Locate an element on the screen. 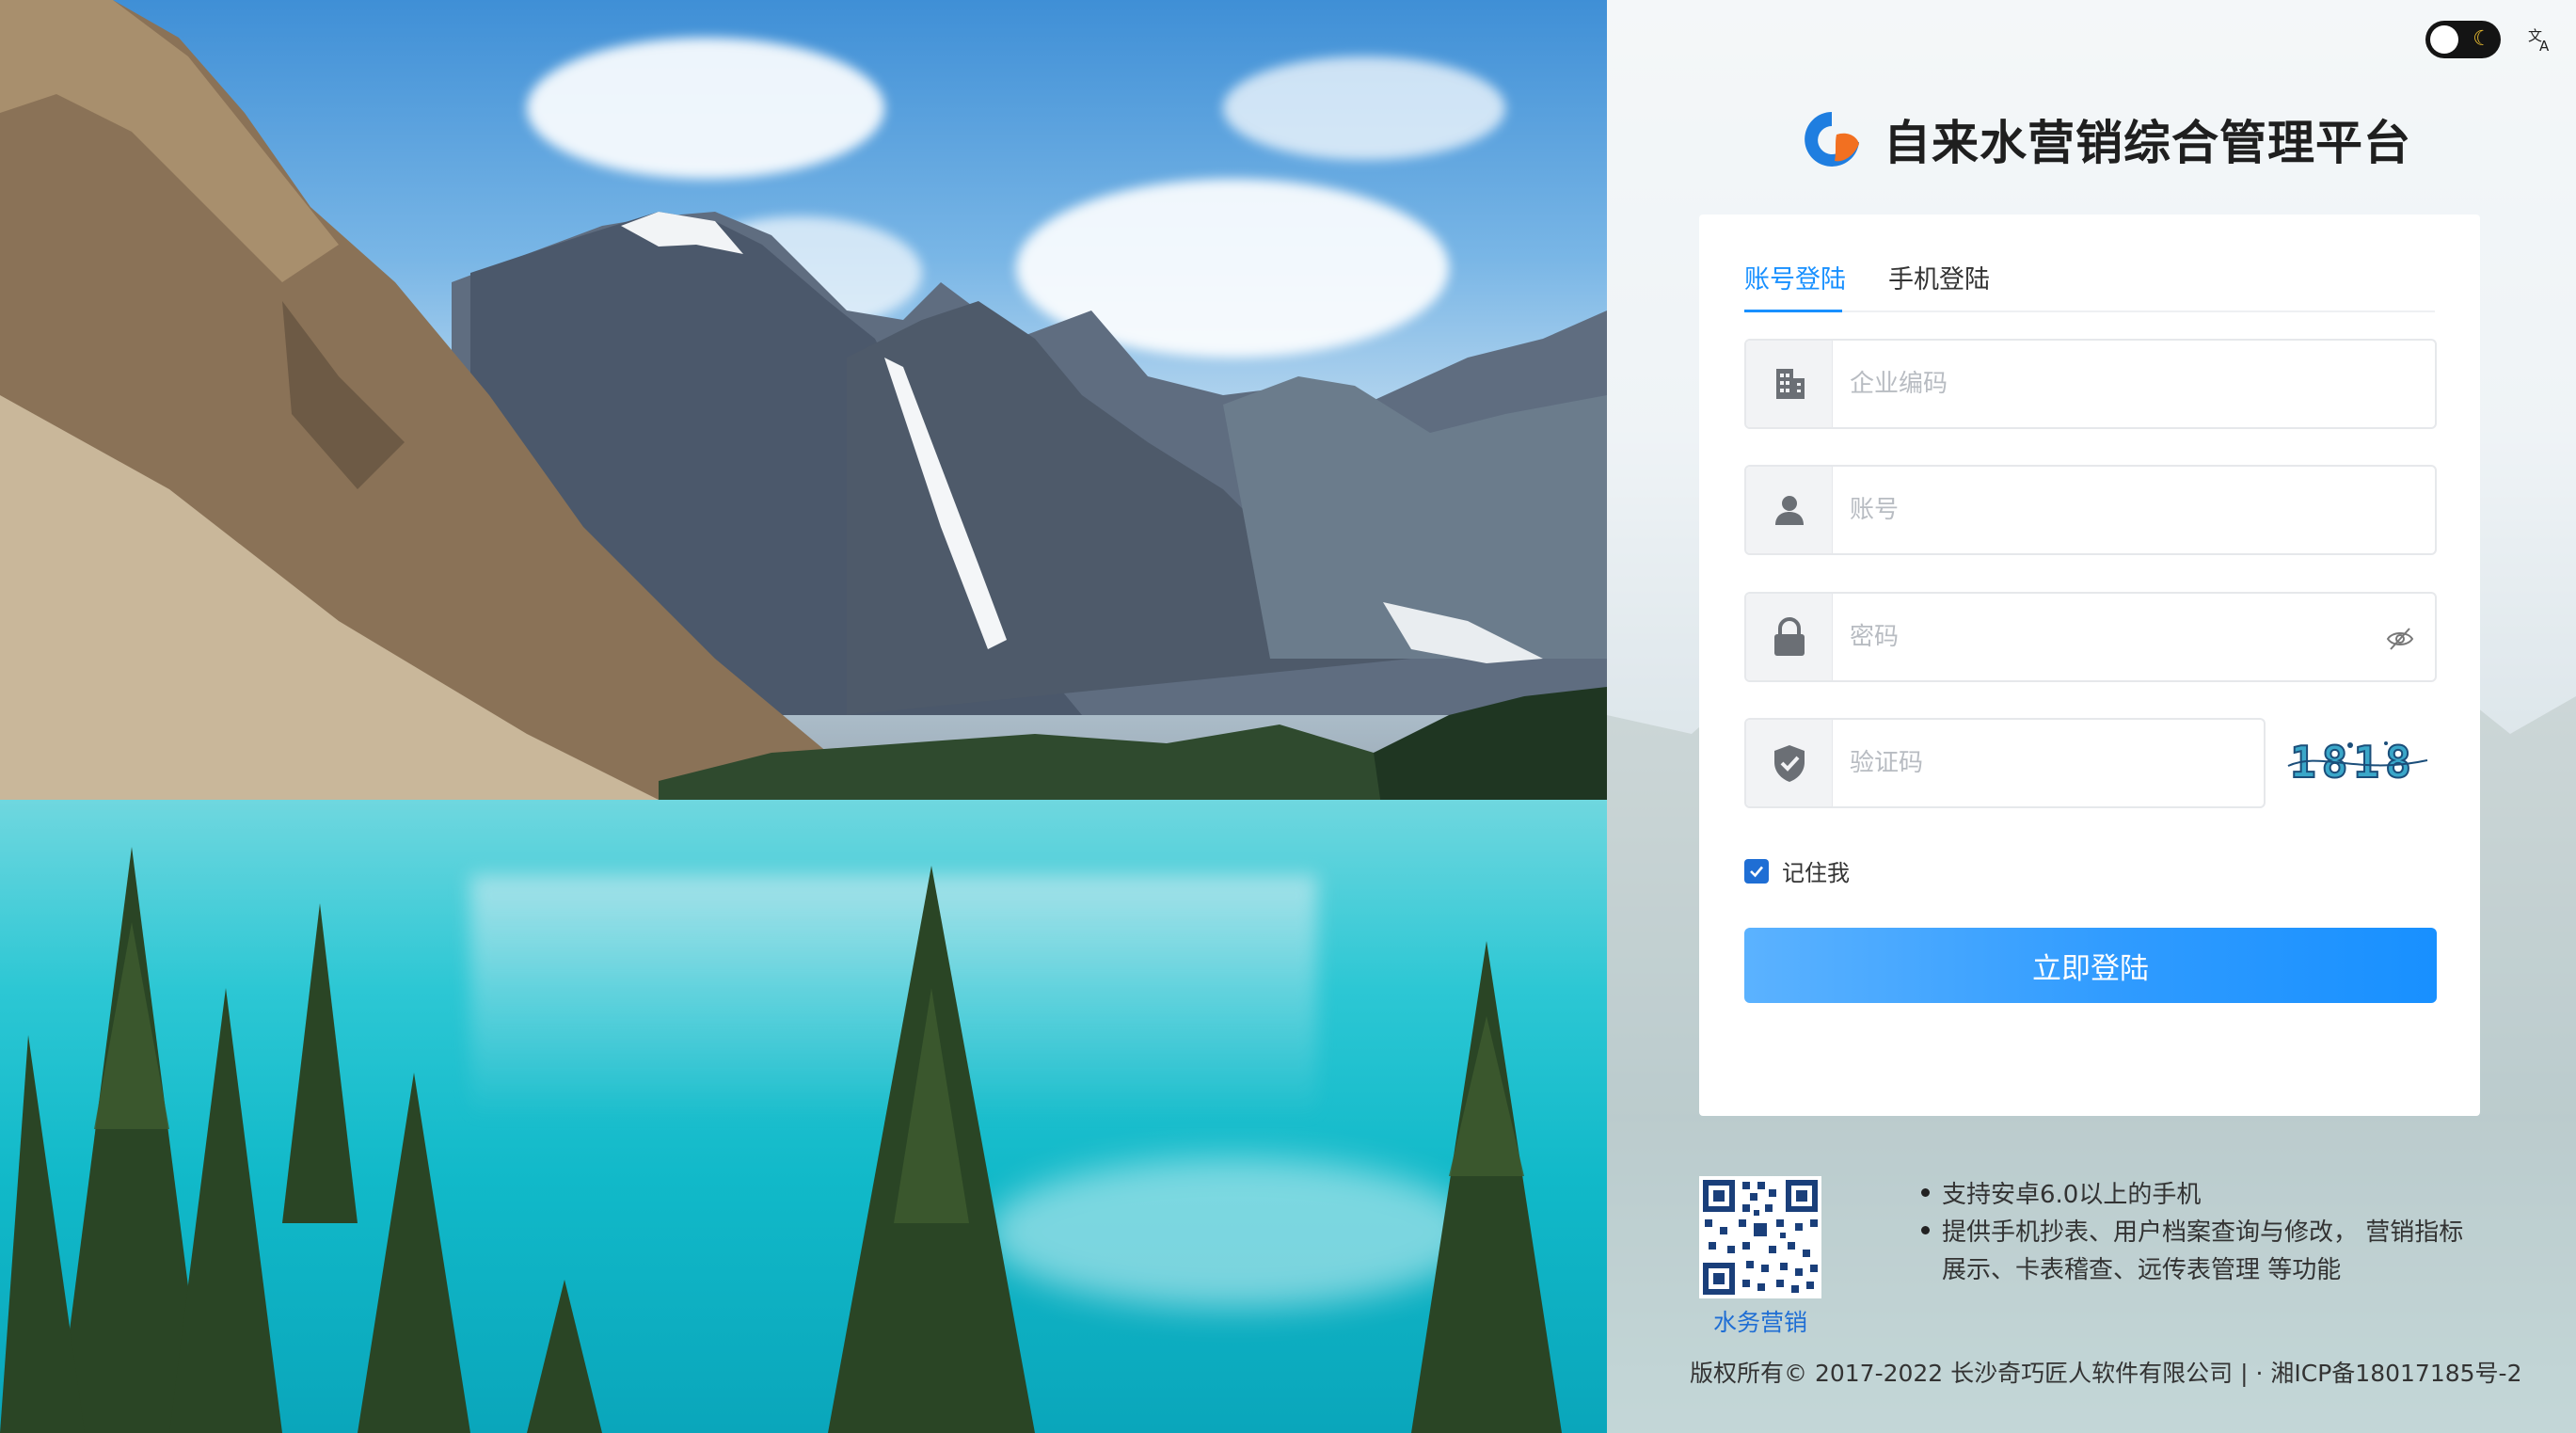 The height and width of the screenshot is (1433, 2576). remember-checkbox is located at coordinates (1756, 871).